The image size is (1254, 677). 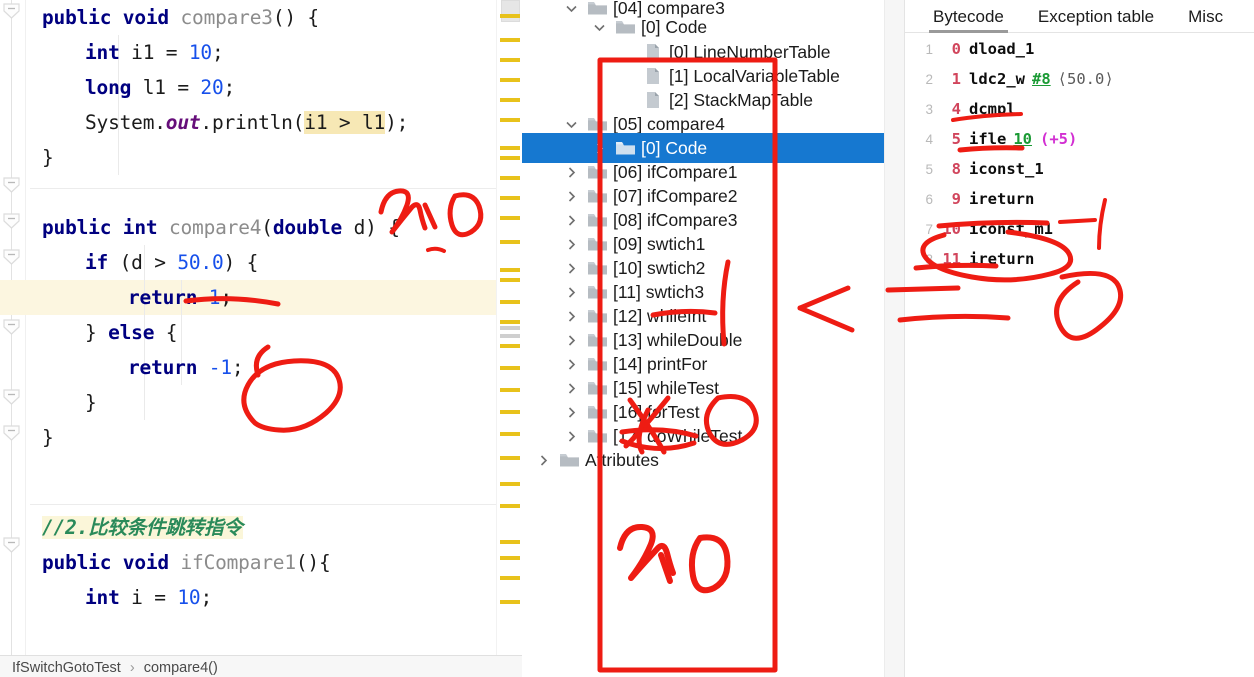 I want to click on bytecode-tab-bar: Bytecode Exception table Misc, so click(x=1079, y=16).